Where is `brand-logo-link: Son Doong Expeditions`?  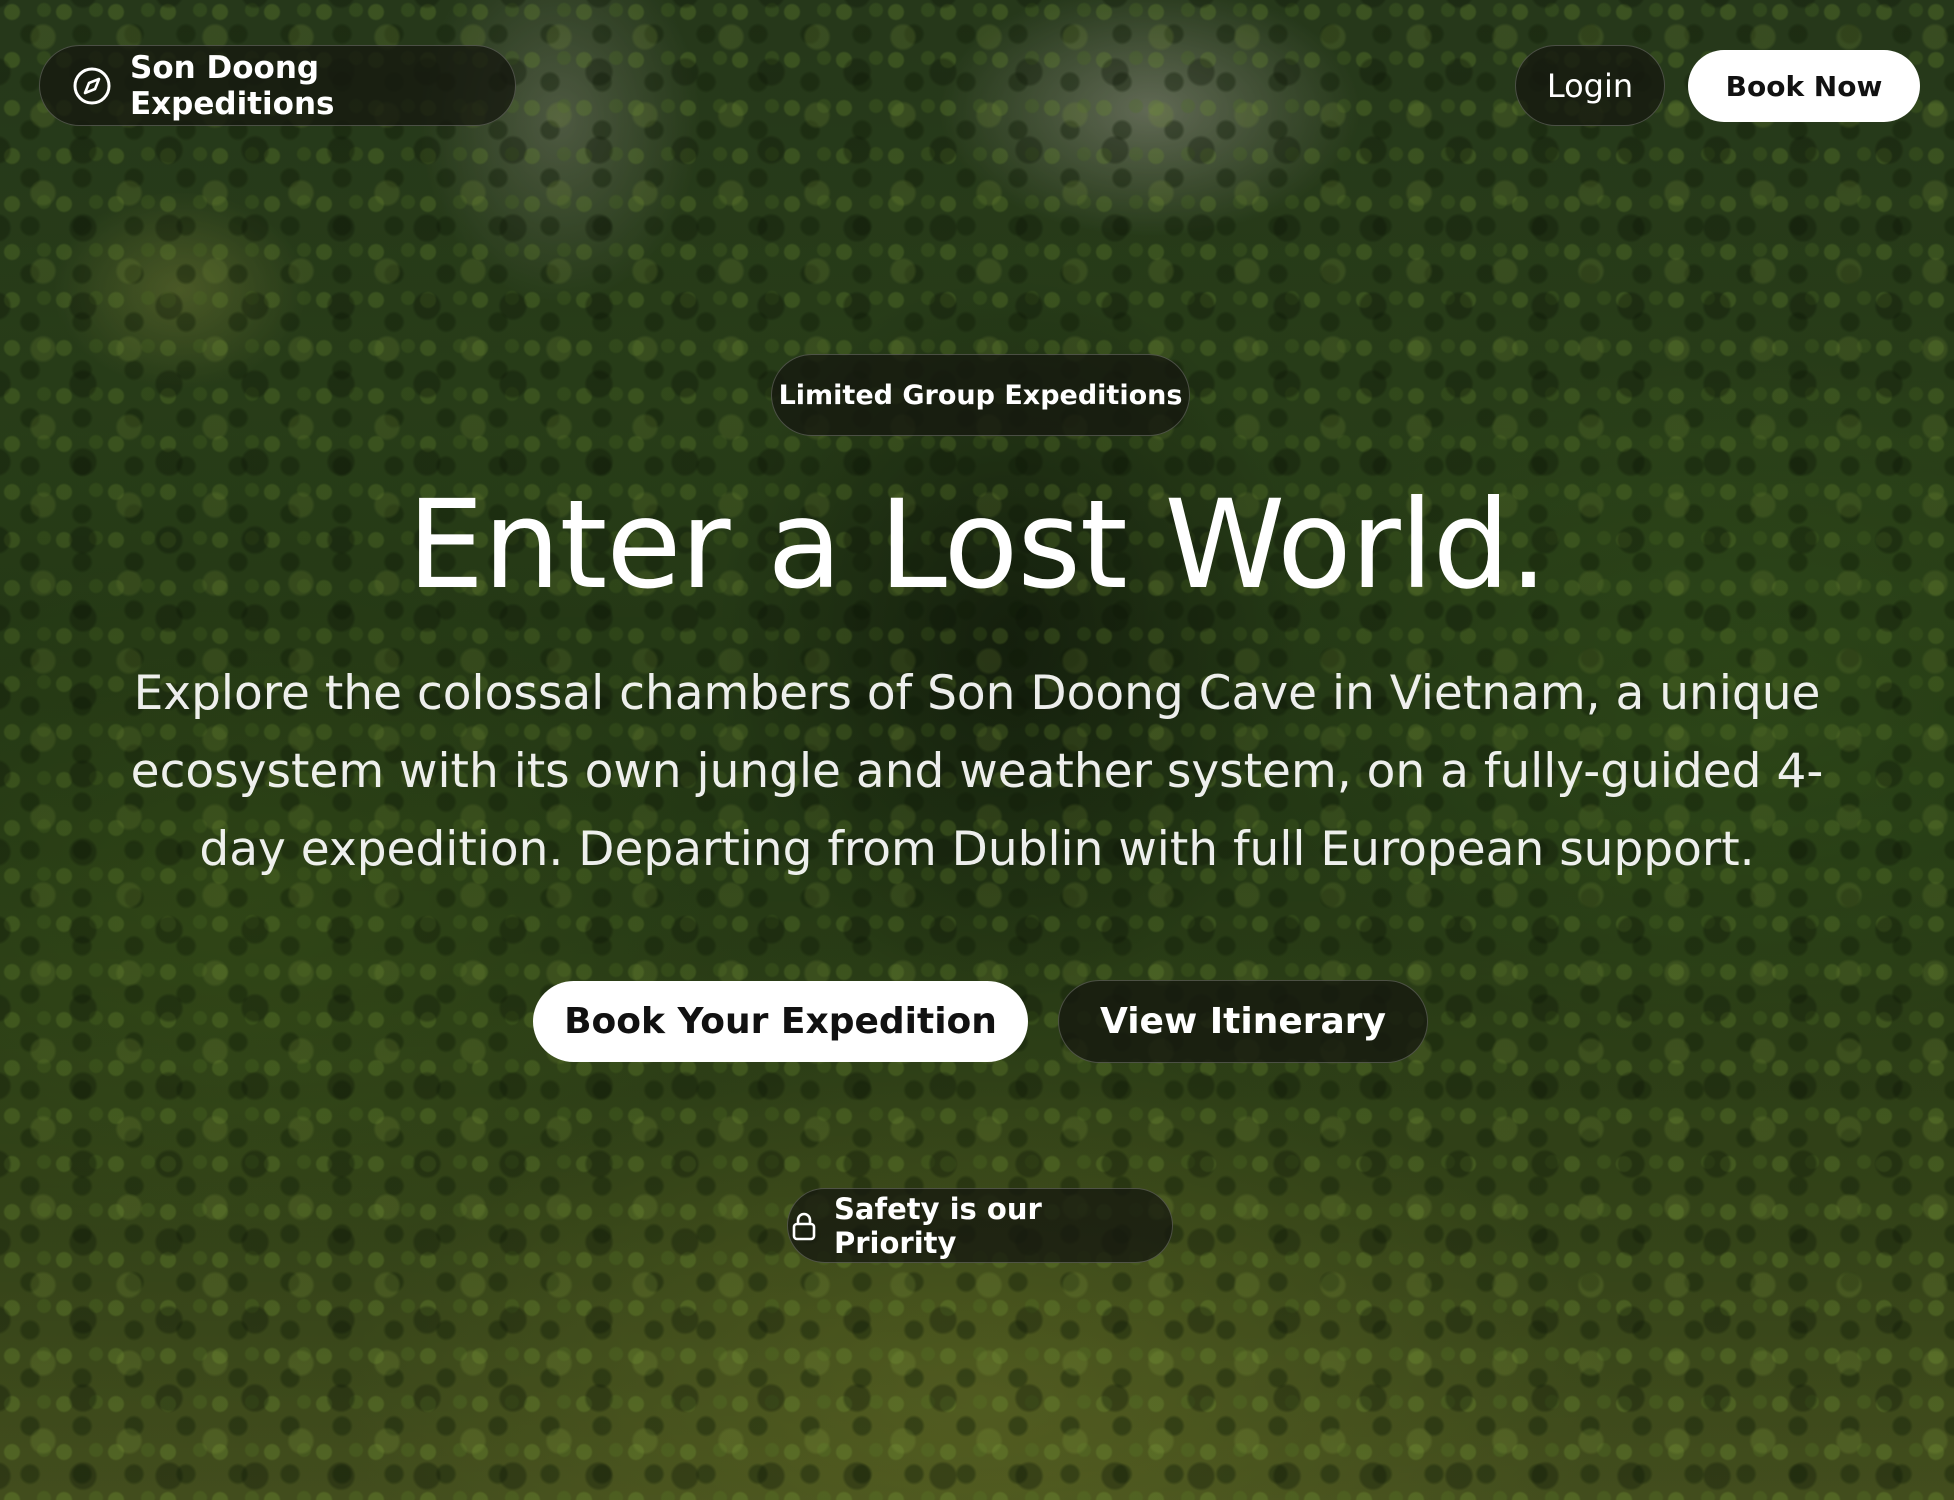
brand-logo-link: Son Doong Expeditions is located at coordinates (277, 85).